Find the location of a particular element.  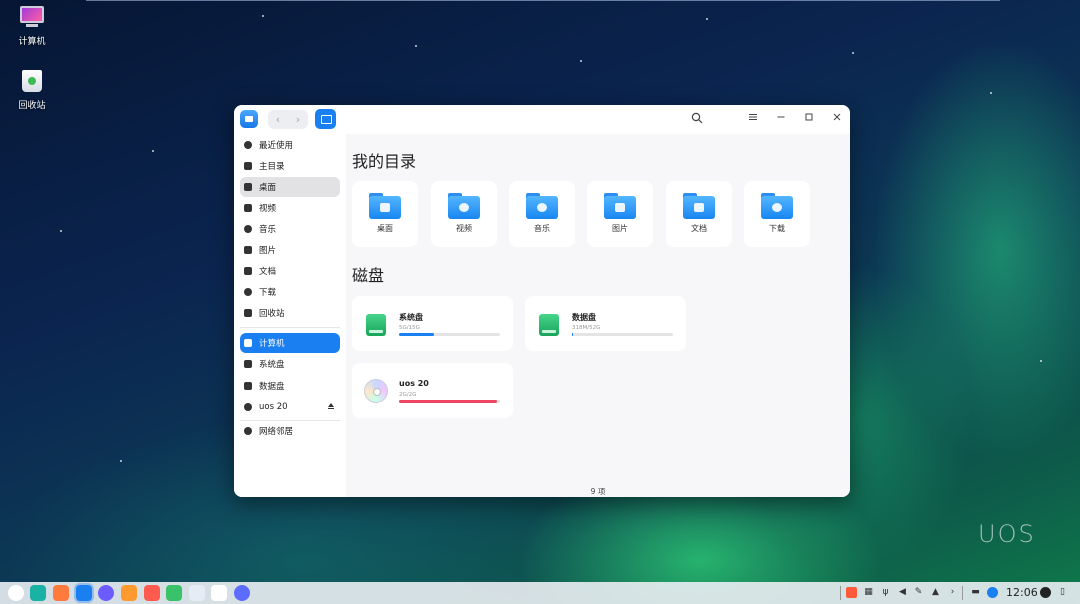

sidebar-item-label: 回收站 is located at coordinates (272, 314).